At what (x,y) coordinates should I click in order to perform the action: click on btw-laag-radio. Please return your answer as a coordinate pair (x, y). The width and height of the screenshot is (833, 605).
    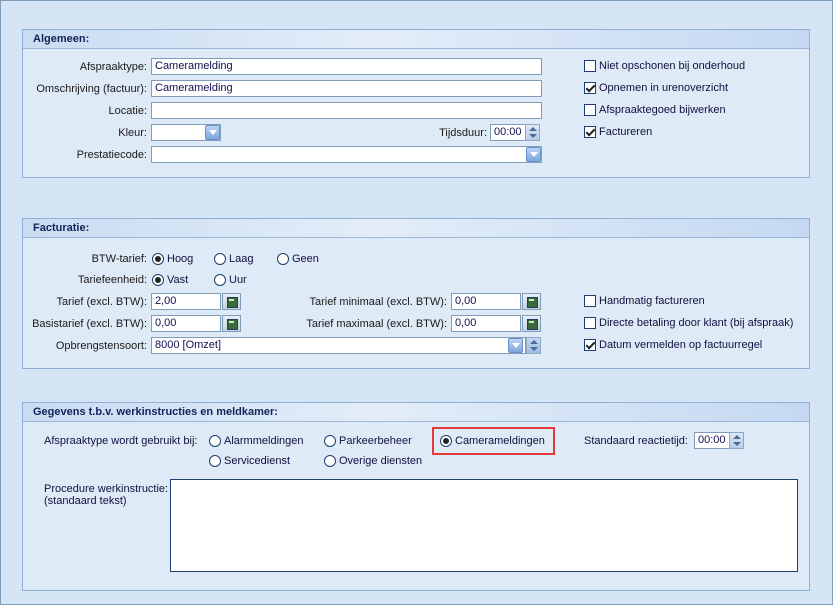
    Looking at the image, I should click on (220, 259).